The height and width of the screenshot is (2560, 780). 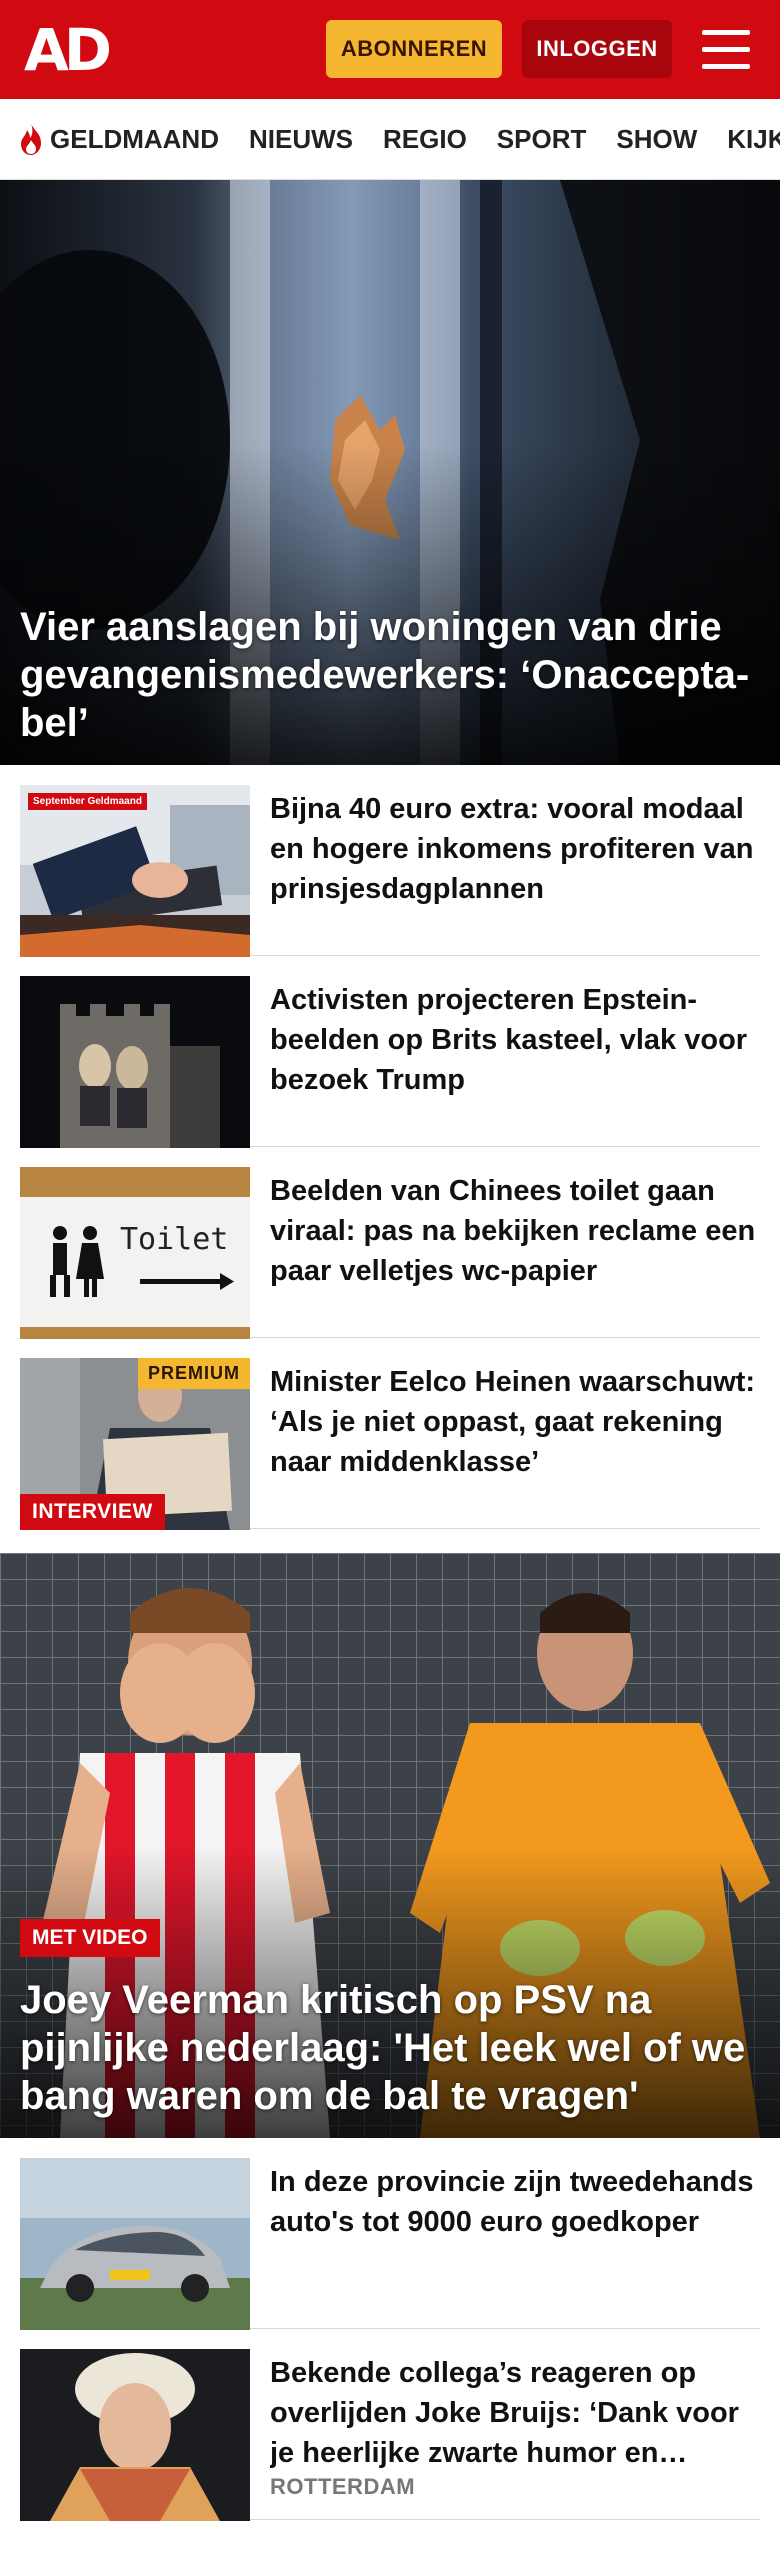 What do you see at coordinates (194, 1373) in the screenshot?
I see `premium-badge: PREMIUM` at bounding box center [194, 1373].